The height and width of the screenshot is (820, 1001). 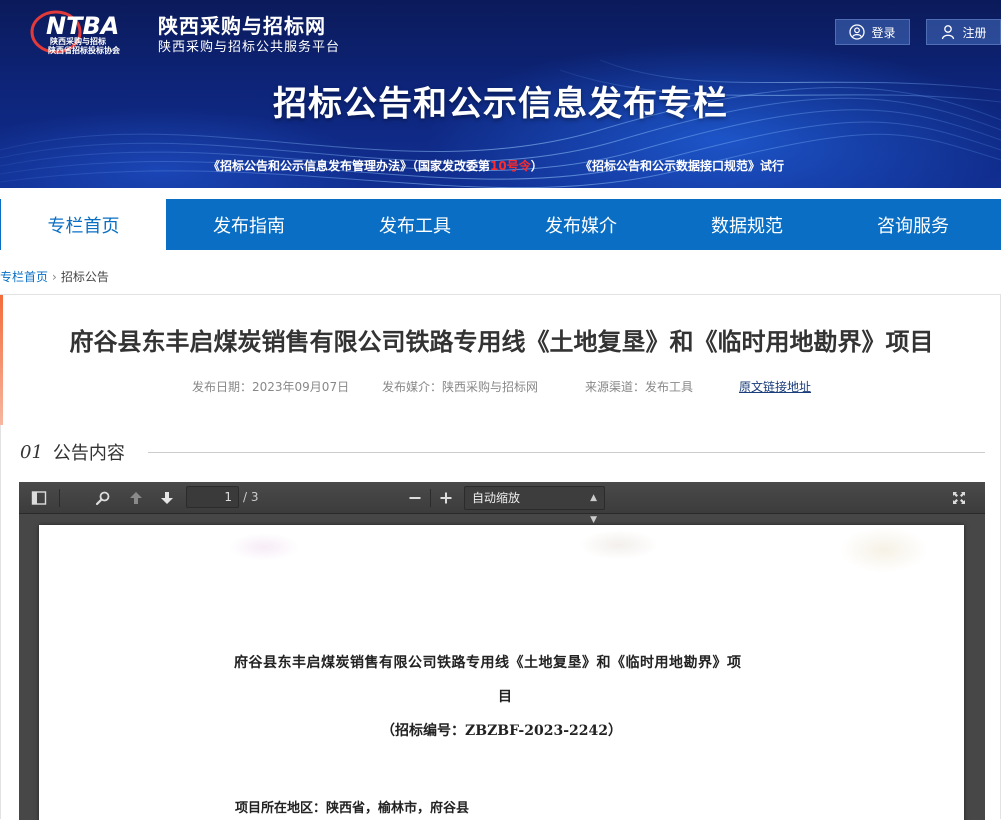 What do you see at coordinates (84, 50) in the screenshot?
I see `logo-sub-line2: 陕西省招标投标协会` at bounding box center [84, 50].